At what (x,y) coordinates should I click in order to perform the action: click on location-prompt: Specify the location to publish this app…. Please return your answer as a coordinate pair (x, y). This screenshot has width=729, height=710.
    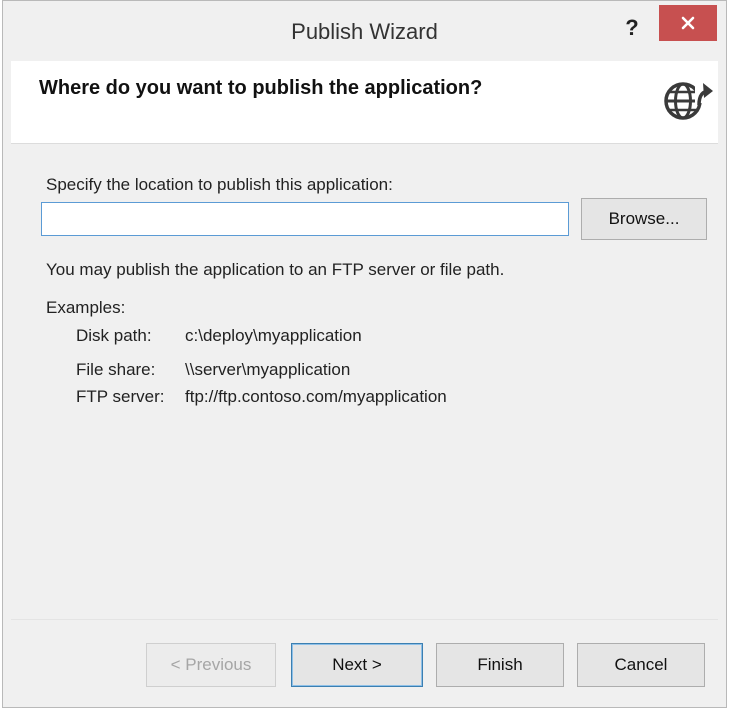
    Looking at the image, I should click on (219, 184).